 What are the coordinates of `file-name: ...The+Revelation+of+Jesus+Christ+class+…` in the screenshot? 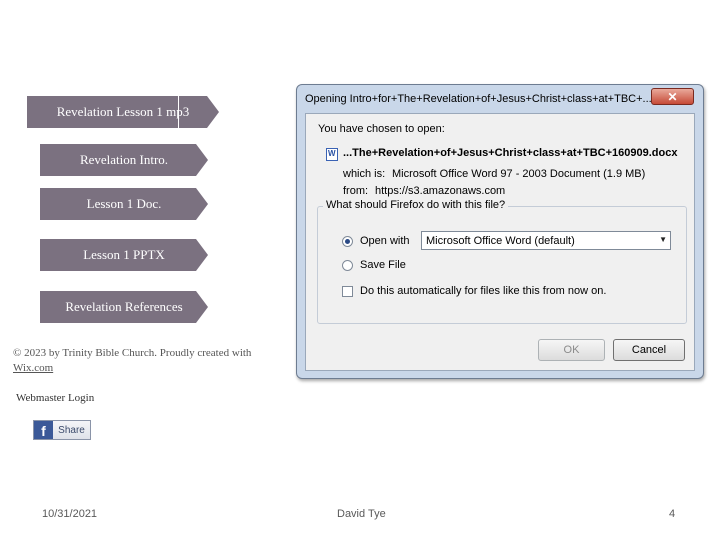 It's located at (510, 153).